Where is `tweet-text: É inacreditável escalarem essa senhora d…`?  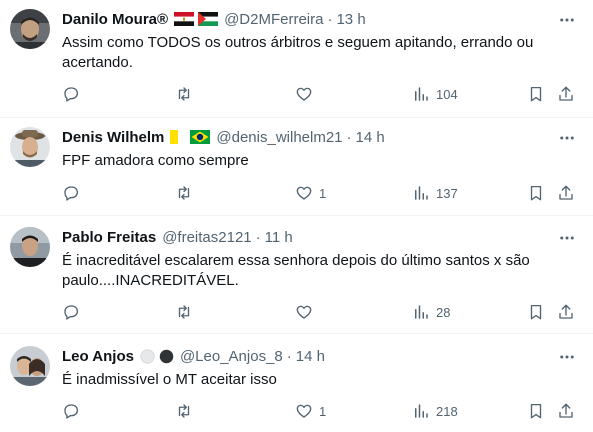 tweet-text: É inacreditável escalarem essa senhora d… is located at coordinates (296, 270).